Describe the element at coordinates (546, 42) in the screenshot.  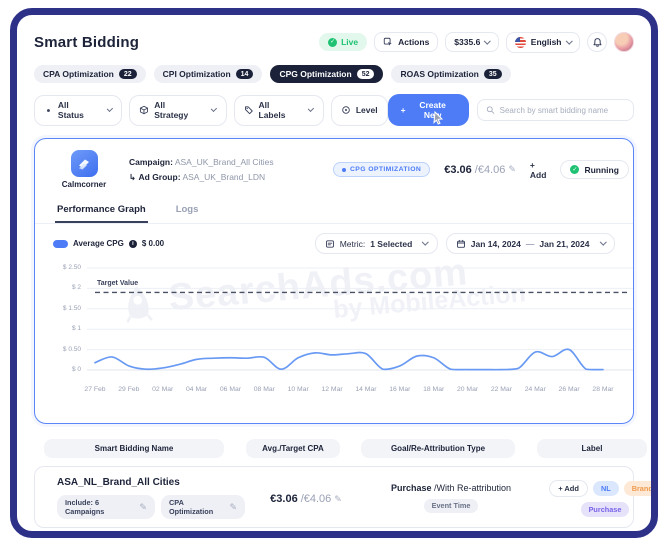
I see `language-label: English` at that location.